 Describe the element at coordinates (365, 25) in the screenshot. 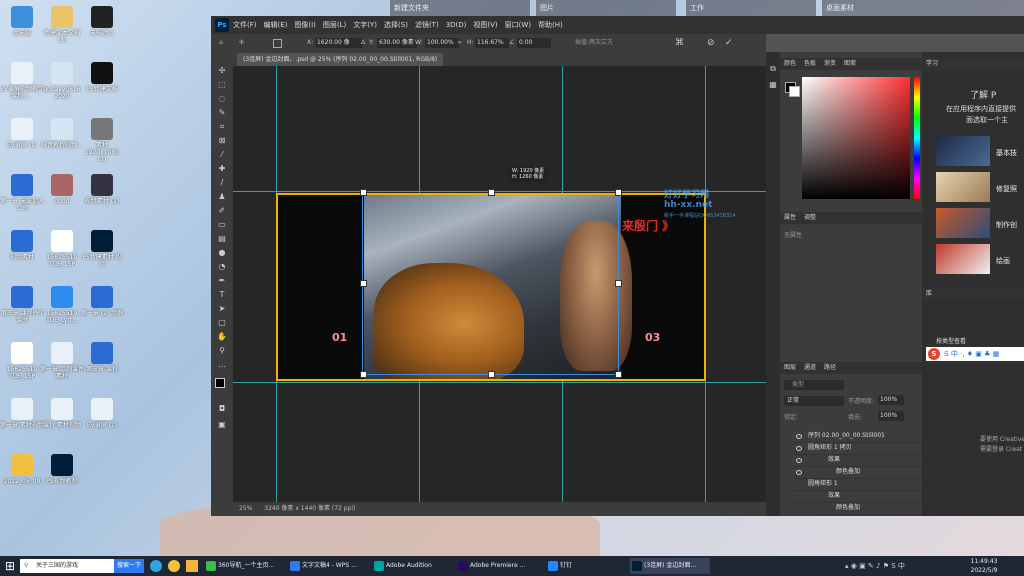

I see `menu-item: 文字(Y)` at that location.